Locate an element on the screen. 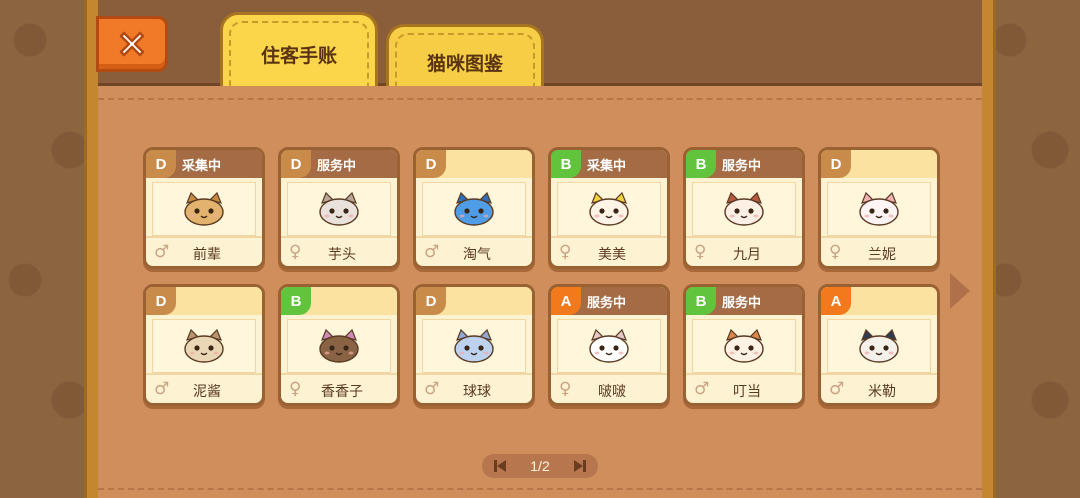 The width and height of the screenshot is (1080, 498). card-footer: ♂ 前辈 is located at coordinates (204, 251).